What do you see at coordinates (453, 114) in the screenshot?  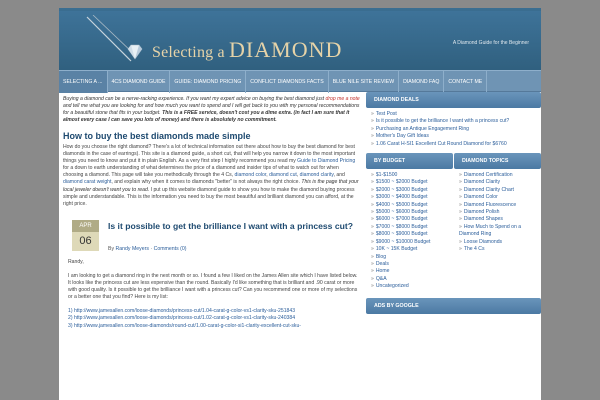 I see `deals-item: Test Post` at bounding box center [453, 114].